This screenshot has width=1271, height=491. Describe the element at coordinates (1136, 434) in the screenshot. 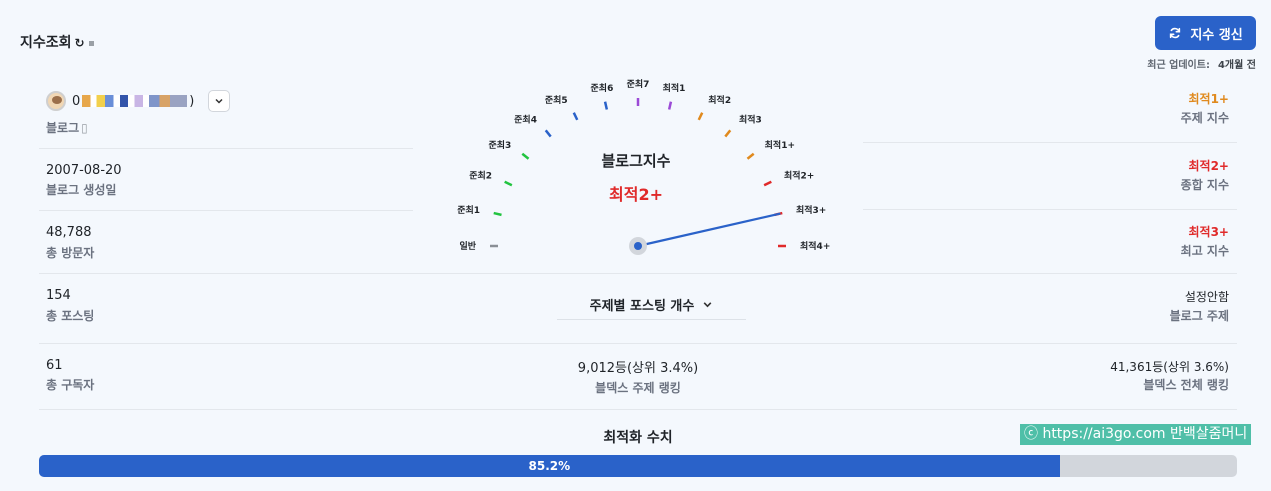

I see `watermark: ⓒ https://ai3go.com 반백살줌머니` at that location.